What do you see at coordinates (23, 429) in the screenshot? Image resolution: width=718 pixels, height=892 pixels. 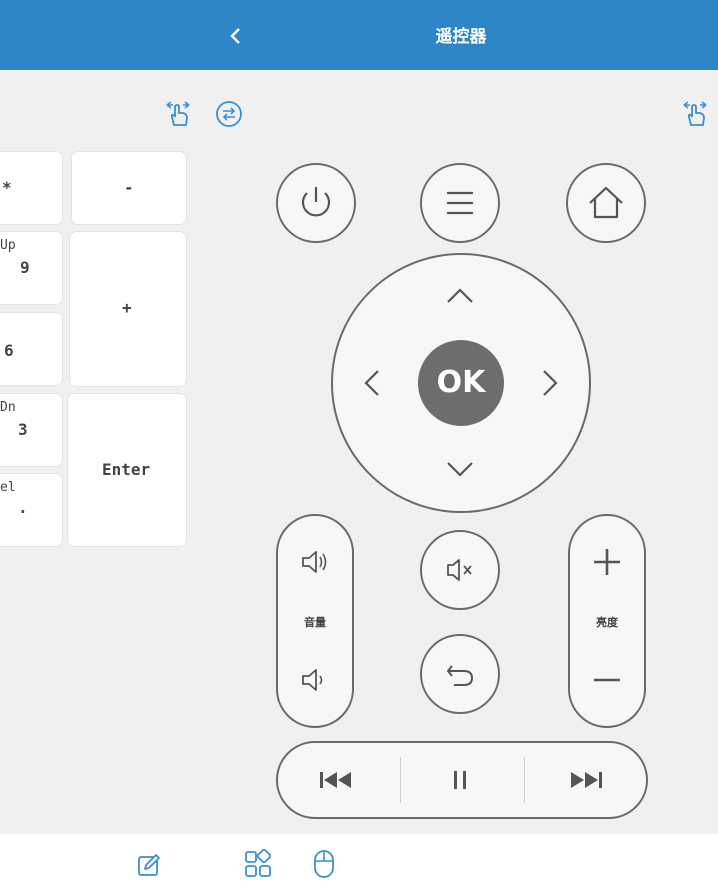 I see `key-label: 3` at bounding box center [23, 429].